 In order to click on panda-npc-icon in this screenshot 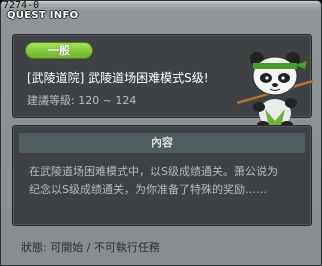, I will do `click(275, 90)`.